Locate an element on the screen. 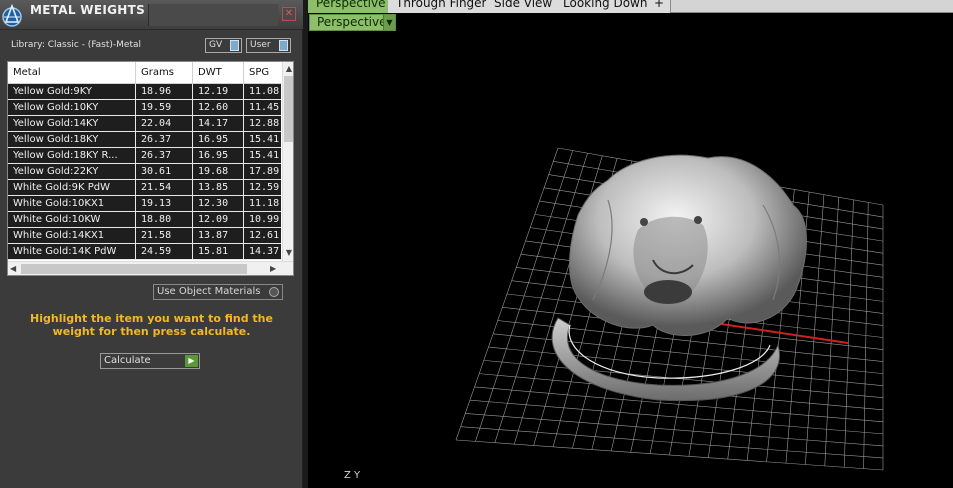 The width and height of the screenshot is (953, 488). scroll-right-icon: ▶ is located at coordinates (275, 269).